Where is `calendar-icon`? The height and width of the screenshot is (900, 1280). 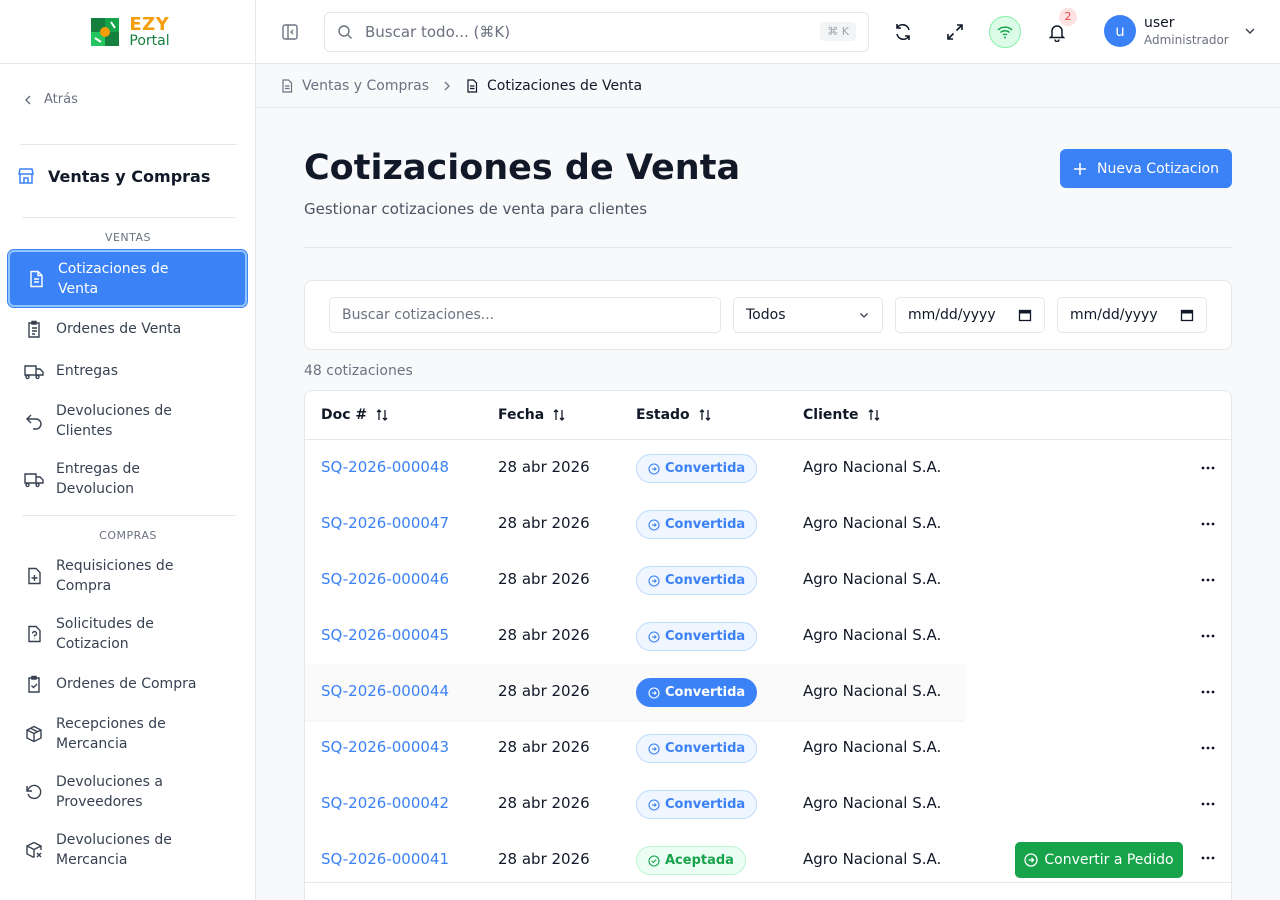 calendar-icon is located at coordinates (1025, 315).